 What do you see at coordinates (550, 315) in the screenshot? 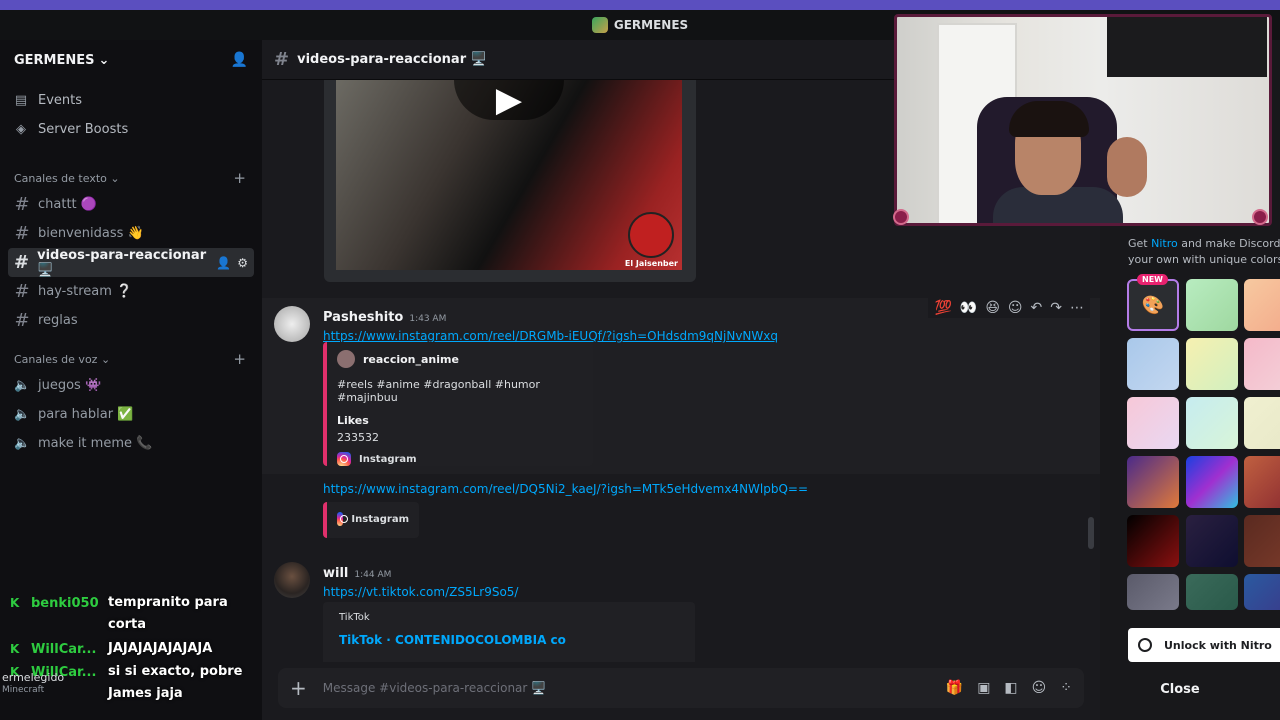
I see `message-header: Pasheshito 1:43 AM` at bounding box center [550, 315].